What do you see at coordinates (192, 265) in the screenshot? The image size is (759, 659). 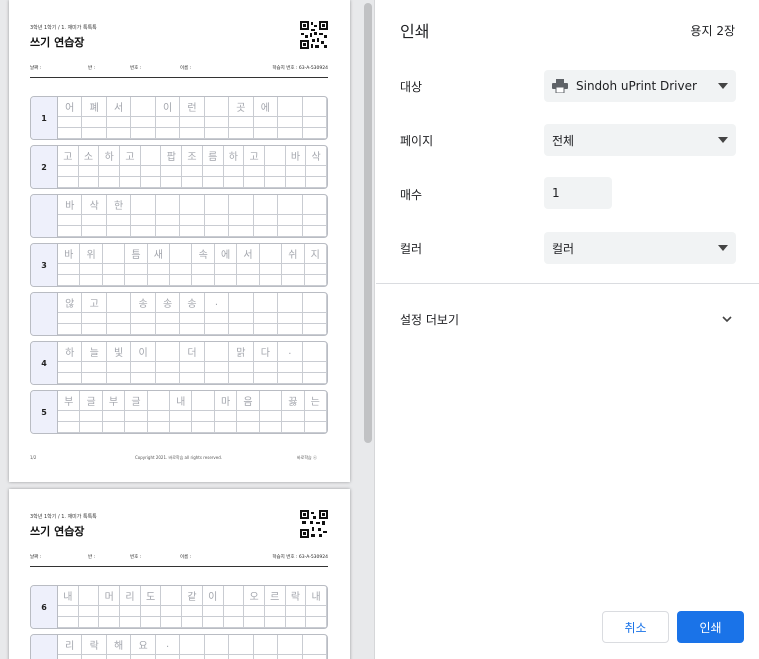 I see `writing-grid: 바위 틈새 속에서 쉬지` at bounding box center [192, 265].